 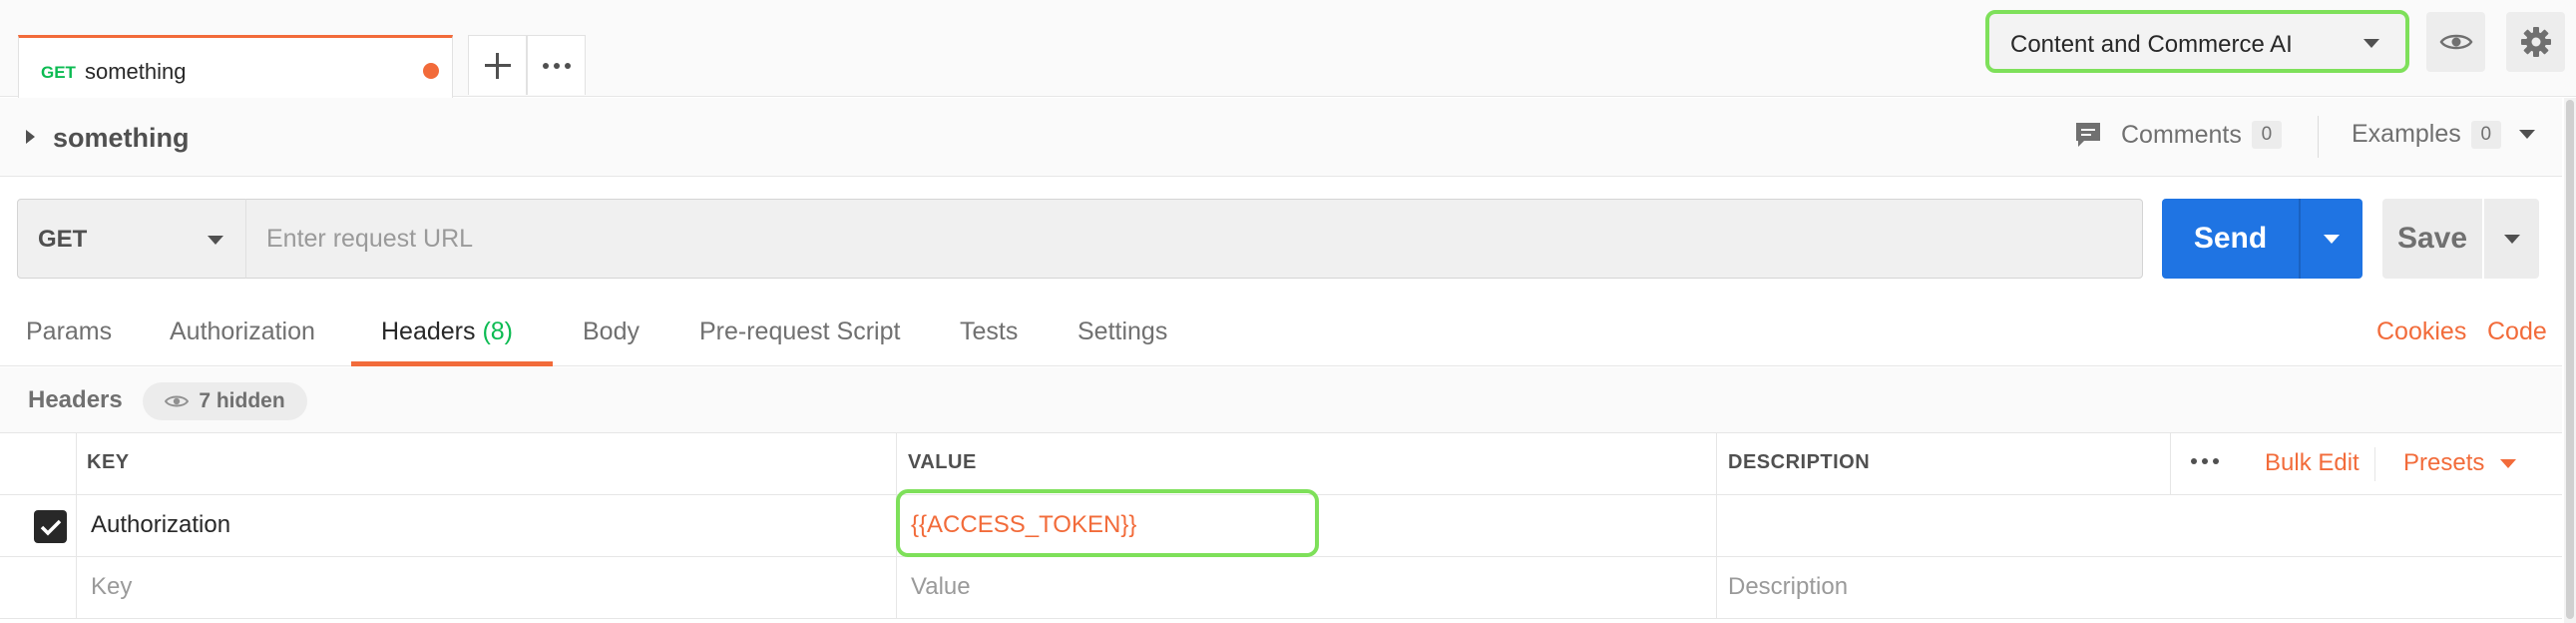 I want to click on tab-headers-label: Headers, so click(x=428, y=331).